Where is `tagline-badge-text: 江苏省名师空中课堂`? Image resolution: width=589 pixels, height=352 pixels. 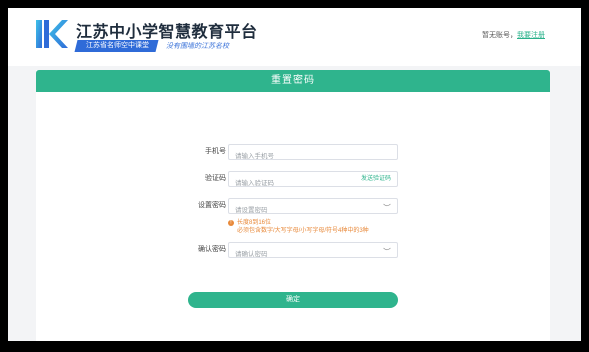 tagline-badge-text: 江苏省名师空中课堂 is located at coordinates (117, 45).